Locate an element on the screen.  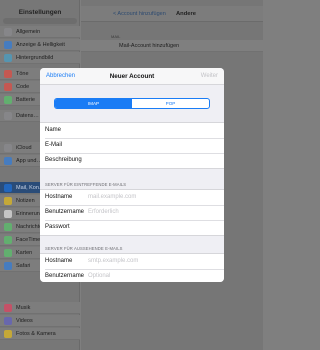
photos-icon is located at coordinates (8, 334).